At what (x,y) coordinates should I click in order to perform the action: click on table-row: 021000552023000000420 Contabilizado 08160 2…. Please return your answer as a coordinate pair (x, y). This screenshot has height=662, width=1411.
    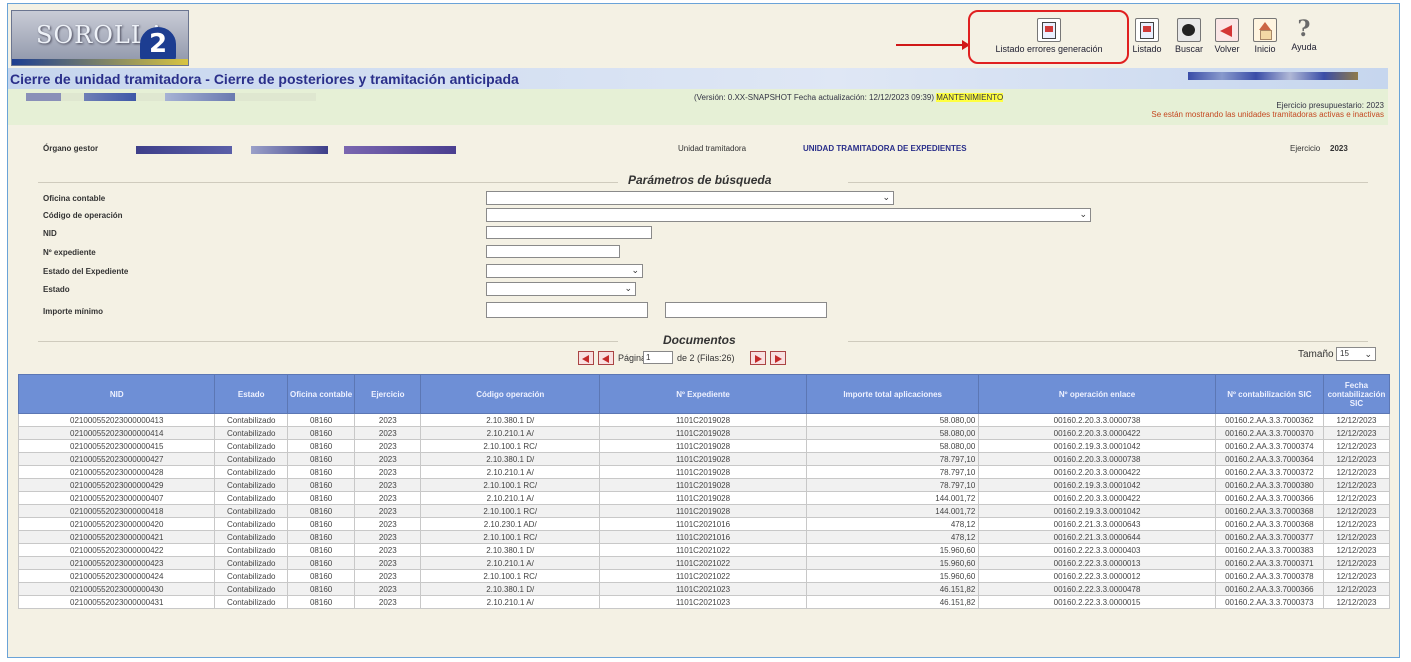
    Looking at the image, I should click on (704, 524).